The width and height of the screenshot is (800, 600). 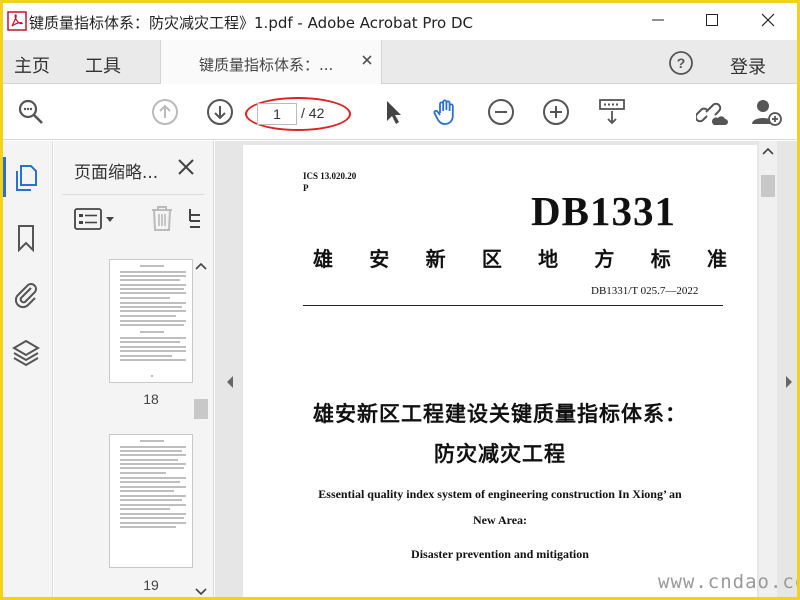 I want to click on zoom-in-button, so click(x=556, y=112).